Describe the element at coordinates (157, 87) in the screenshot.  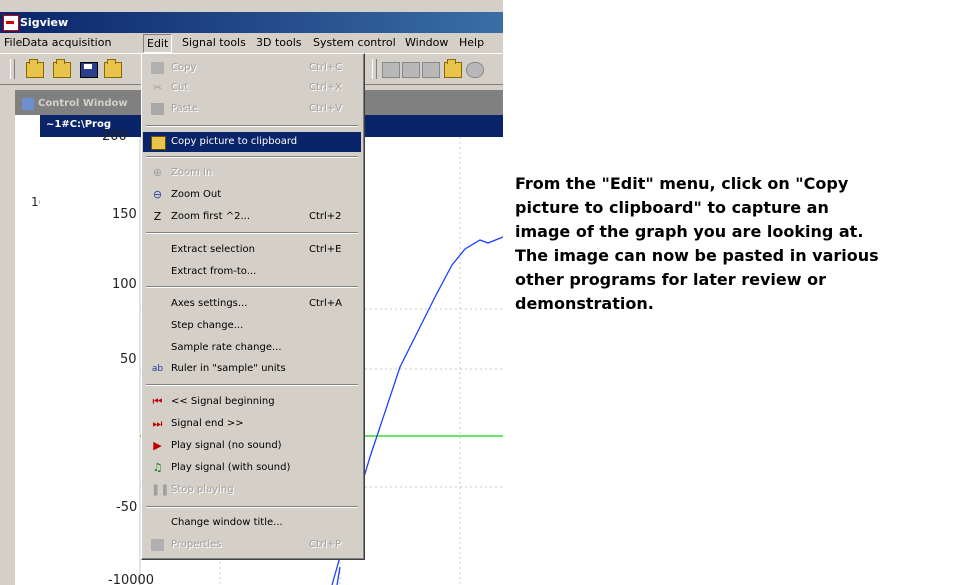
I see `cut-icon: ✂` at that location.